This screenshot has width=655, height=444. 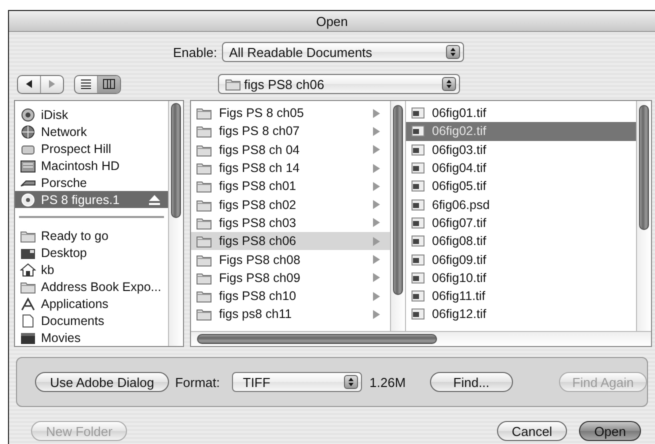 What do you see at coordinates (388, 382) in the screenshot?
I see `file-size: 1.26M` at bounding box center [388, 382].